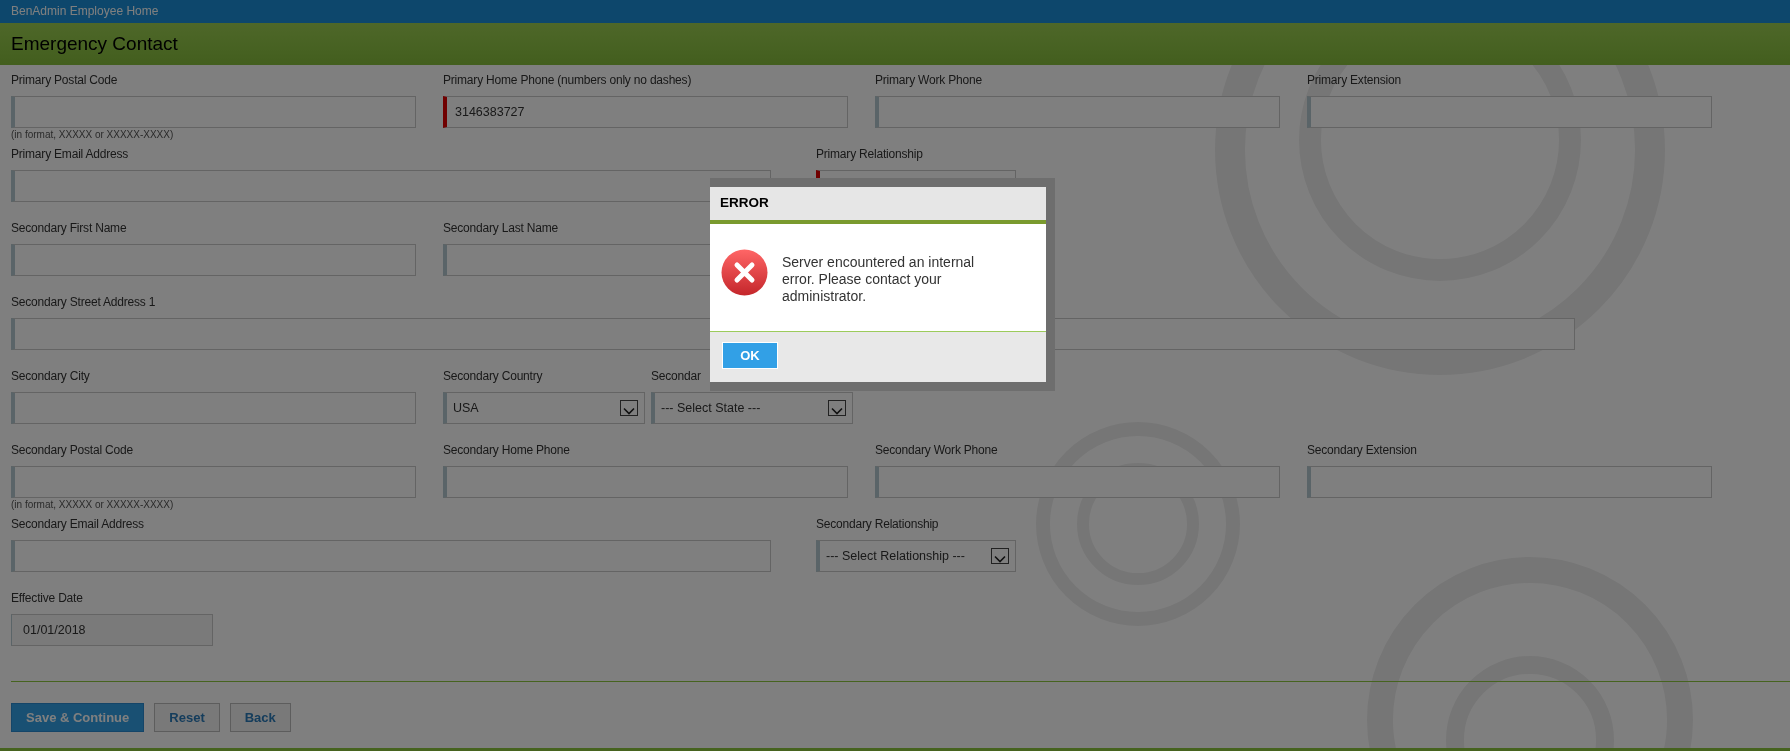 The image size is (1790, 751). What do you see at coordinates (1362, 450) in the screenshot?
I see `field-label: Secondary Extension` at bounding box center [1362, 450].